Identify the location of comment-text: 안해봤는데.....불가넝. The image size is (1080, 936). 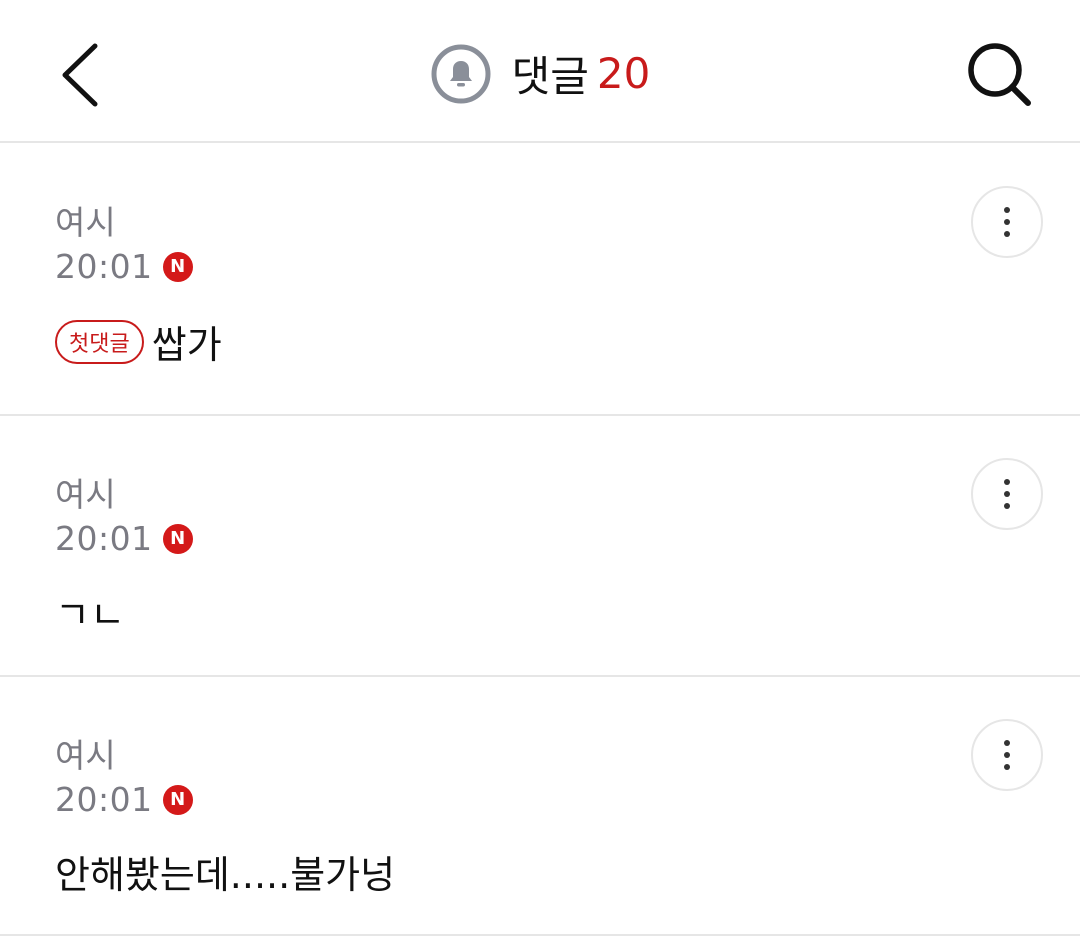
(225, 875).